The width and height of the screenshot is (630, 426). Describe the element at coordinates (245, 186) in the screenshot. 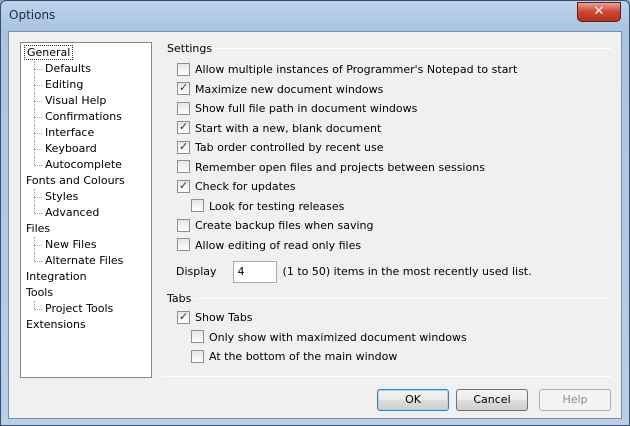

I see `option-label: Check for updates` at that location.